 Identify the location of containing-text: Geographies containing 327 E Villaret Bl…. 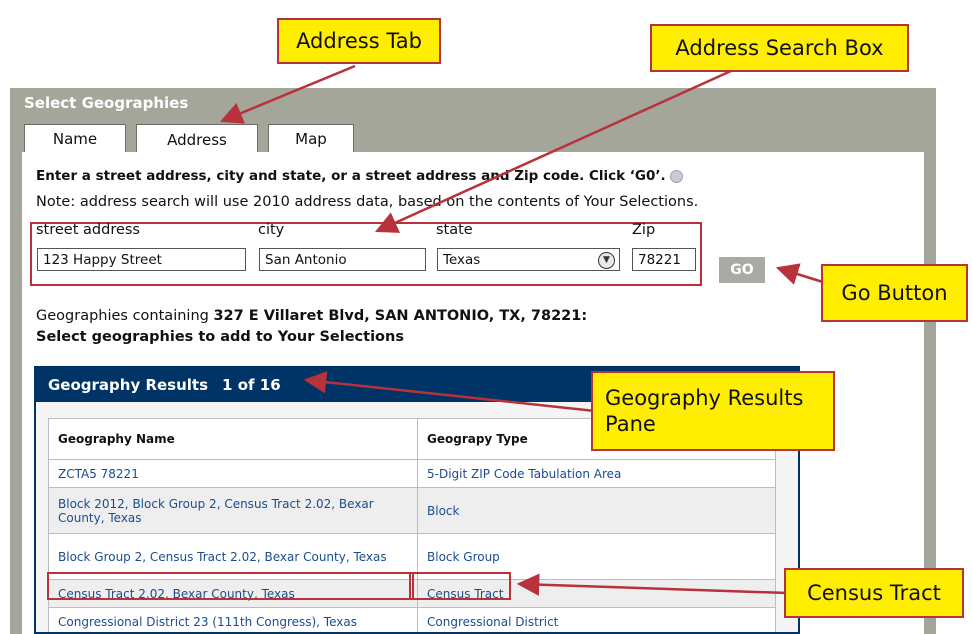
(311, 327).